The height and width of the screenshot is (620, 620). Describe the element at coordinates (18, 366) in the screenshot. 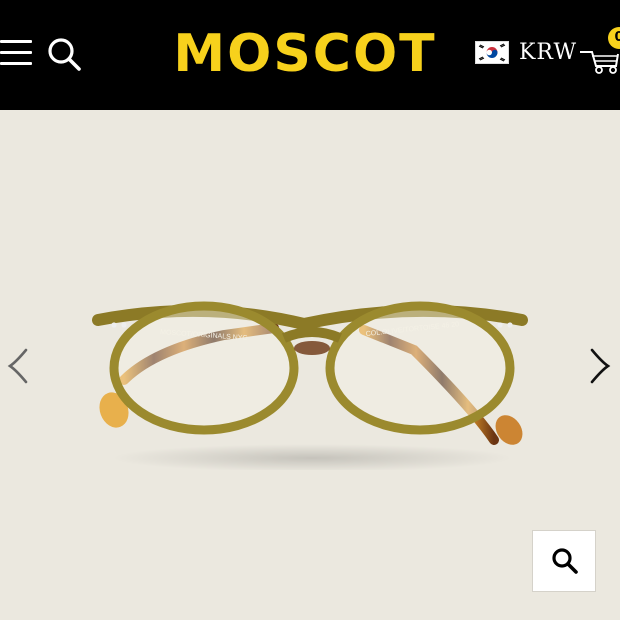

I see `chevron-left-icon` at that location.